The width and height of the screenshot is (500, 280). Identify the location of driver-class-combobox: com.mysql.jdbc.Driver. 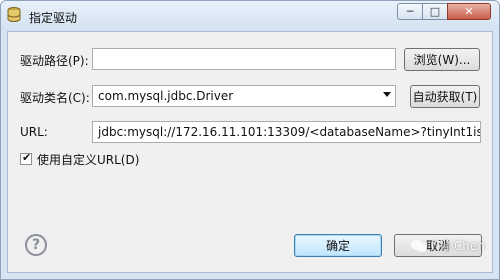
(244, 96).